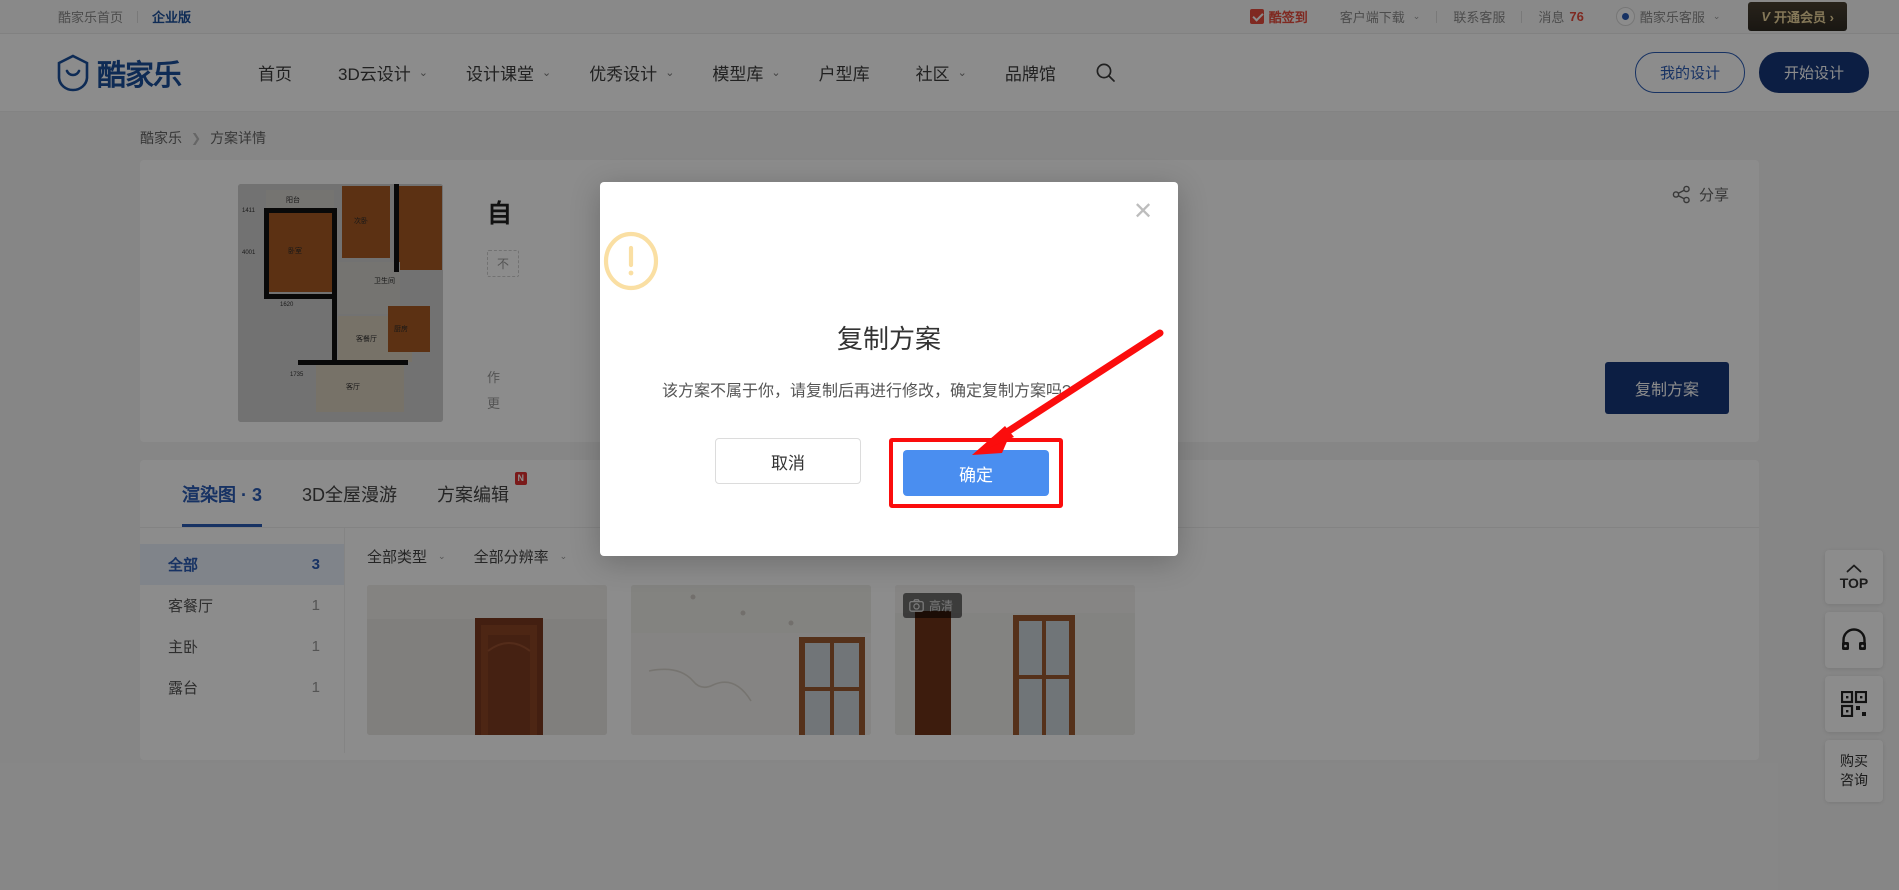 The width and height of the screenshot is (1899, 890). What do you see at coordinates (888, 339) in the screenshot?
I see `dialog-title: 复制方案` at bounding box center [888, 339].